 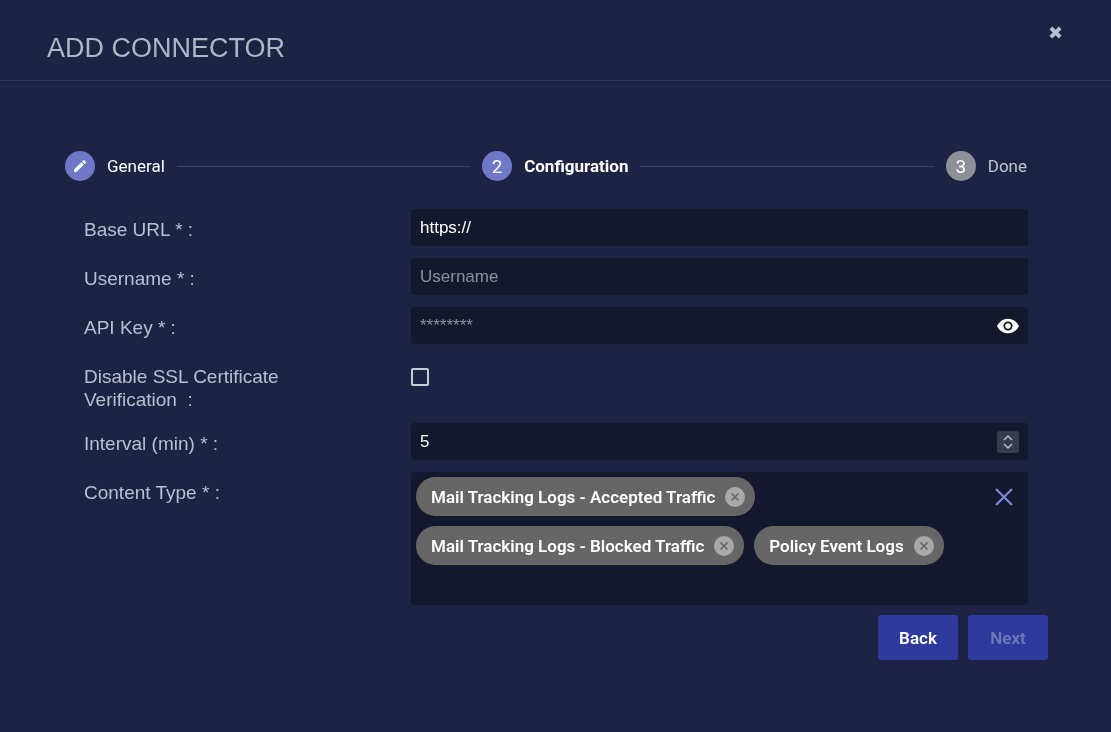 I want to click on clear-icon, so click(x=1004, y=497).